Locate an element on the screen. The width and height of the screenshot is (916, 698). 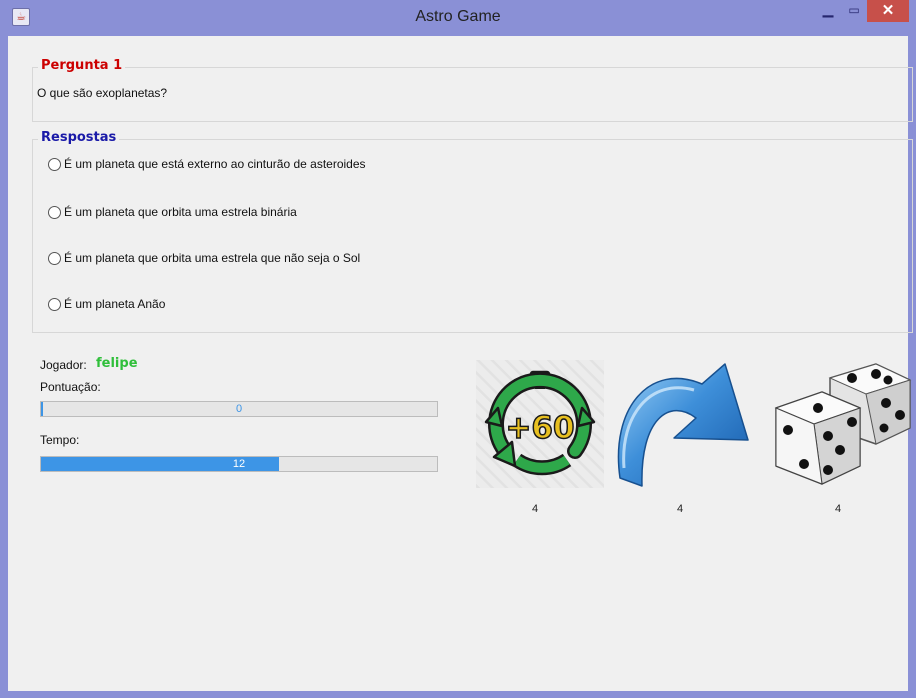
maximize-button: ▭ is located at coordinates (854, 11).